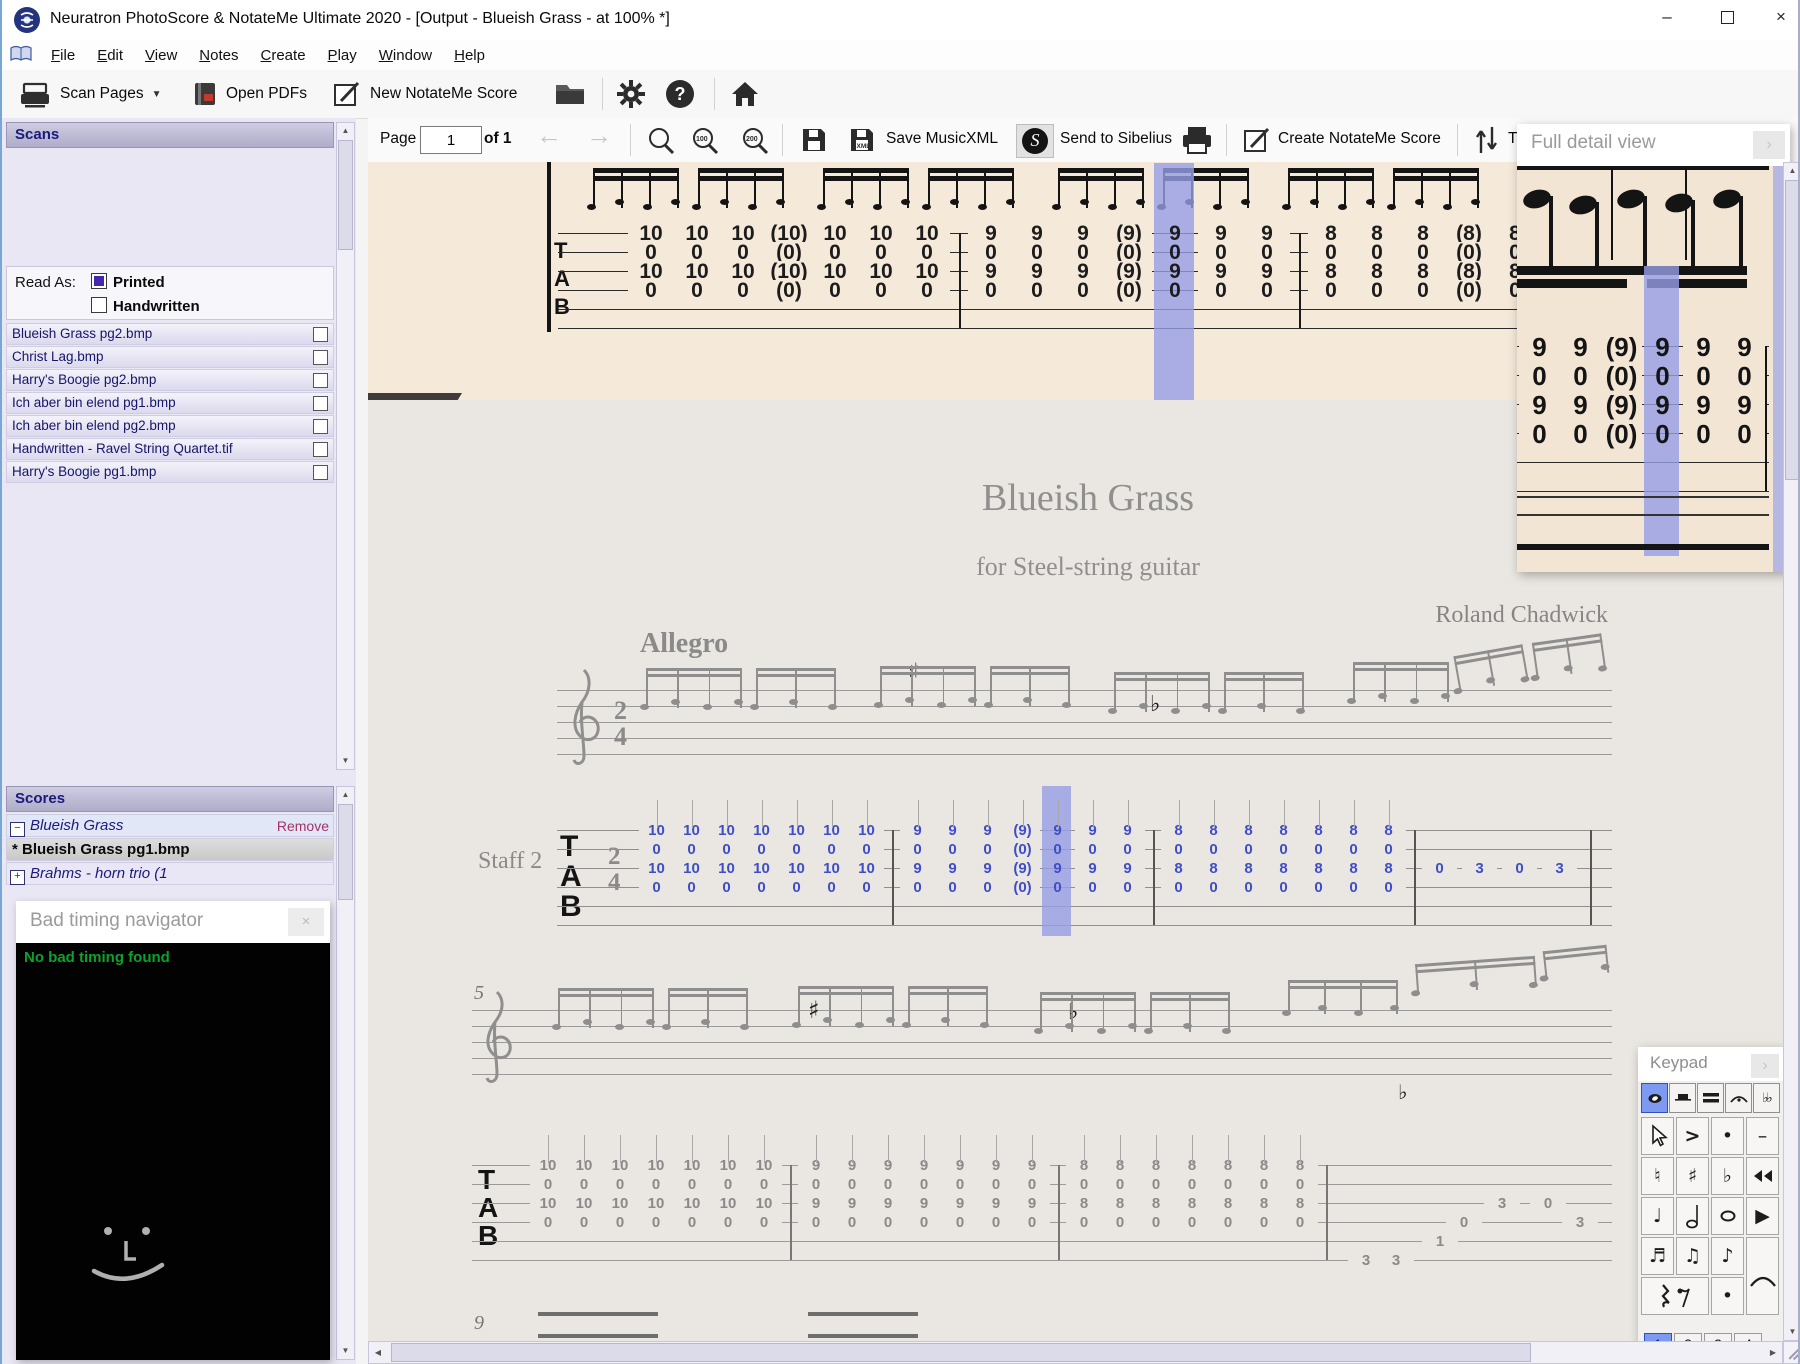 The width and height of the screenshot is (1800, 1364). What do you see at coordinates (1779, 17) in the screenshot?
I see `close-button: ×` at bounding box center [1779, 17].